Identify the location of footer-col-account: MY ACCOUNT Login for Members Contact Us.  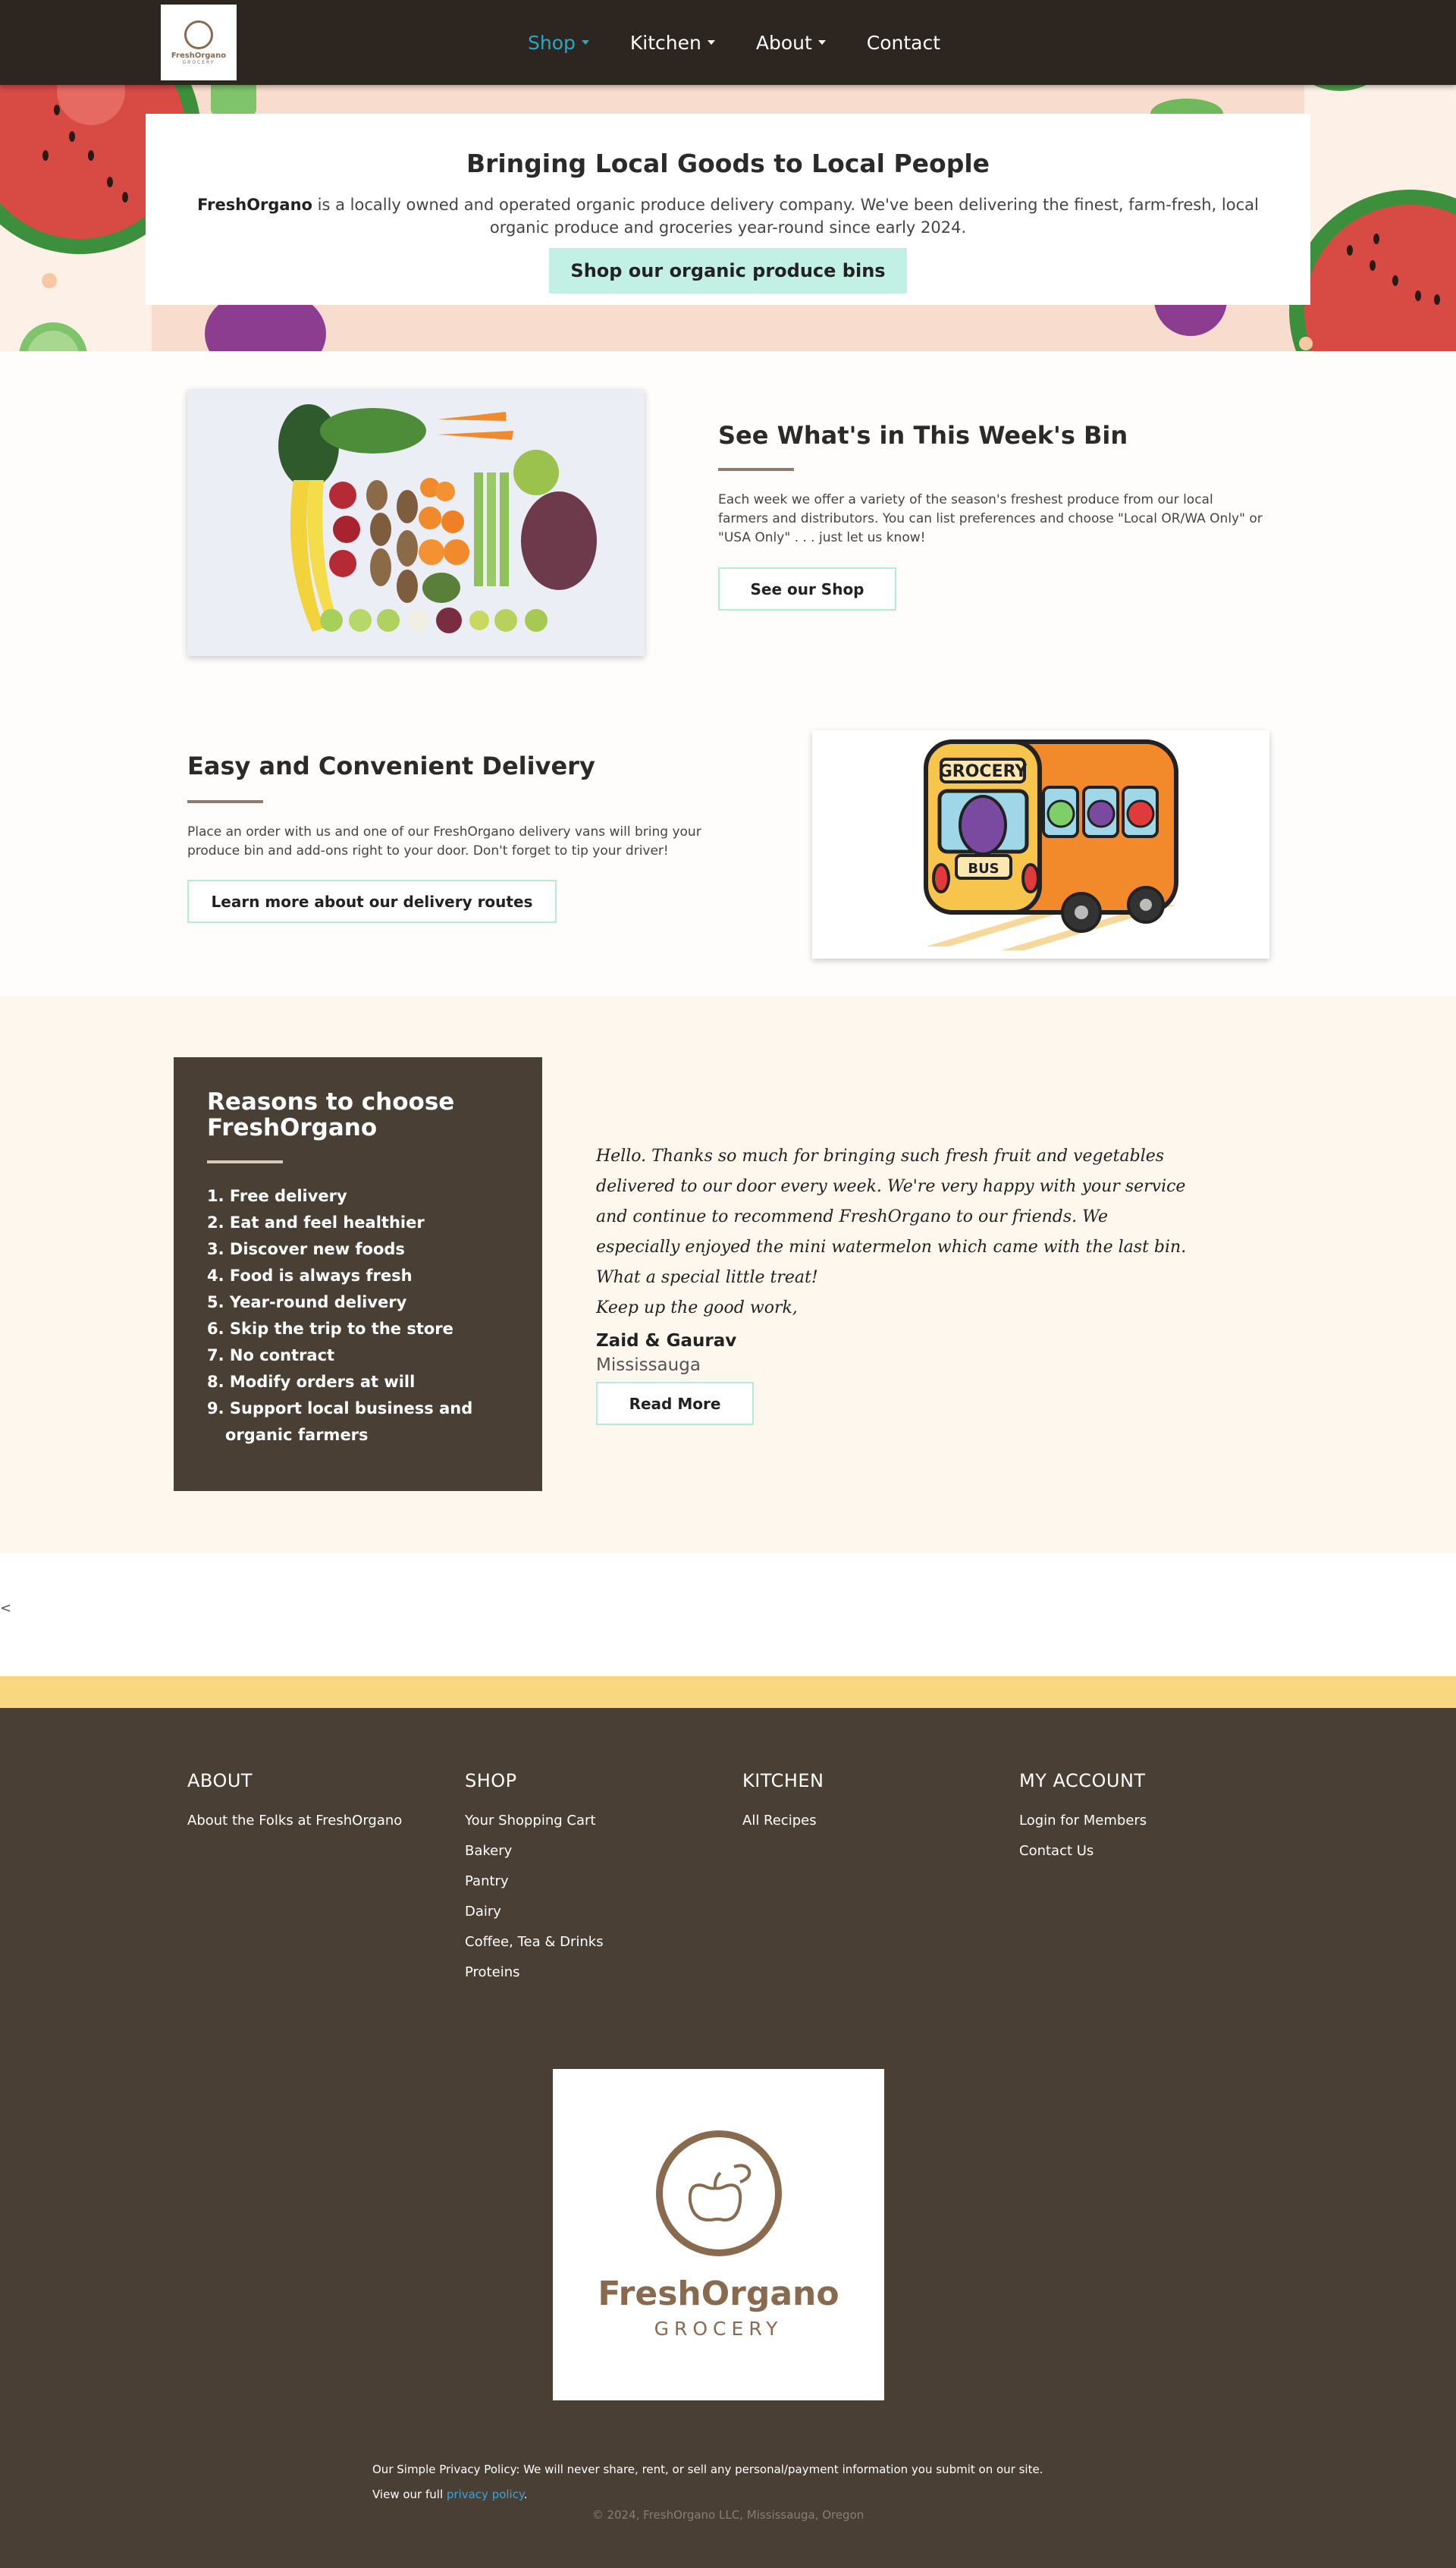
(1083, 1821).